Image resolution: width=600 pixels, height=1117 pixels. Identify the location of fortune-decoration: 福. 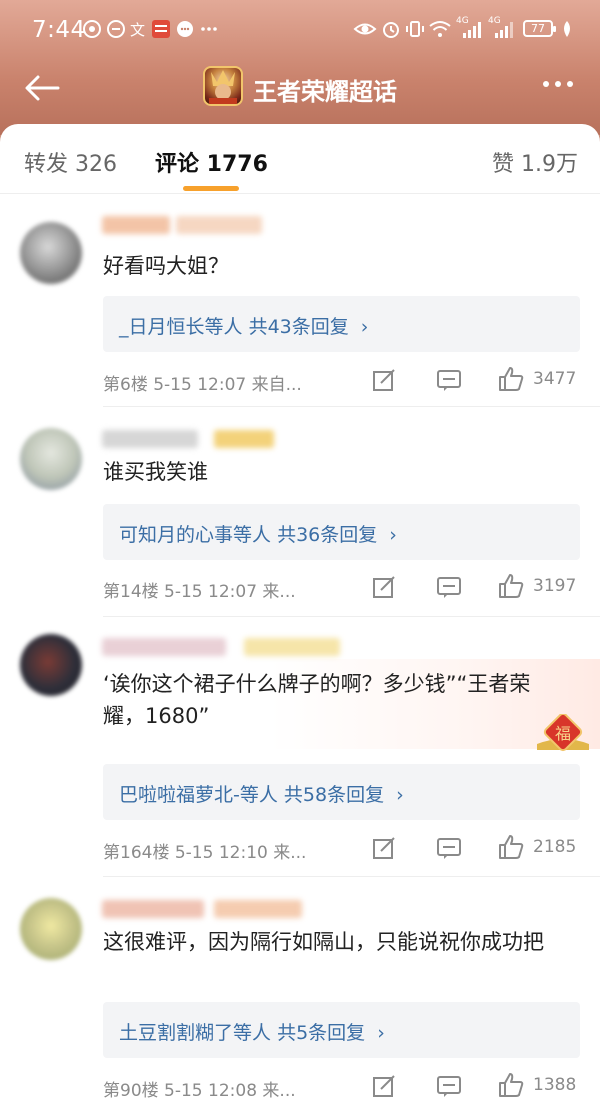
(563, 732).